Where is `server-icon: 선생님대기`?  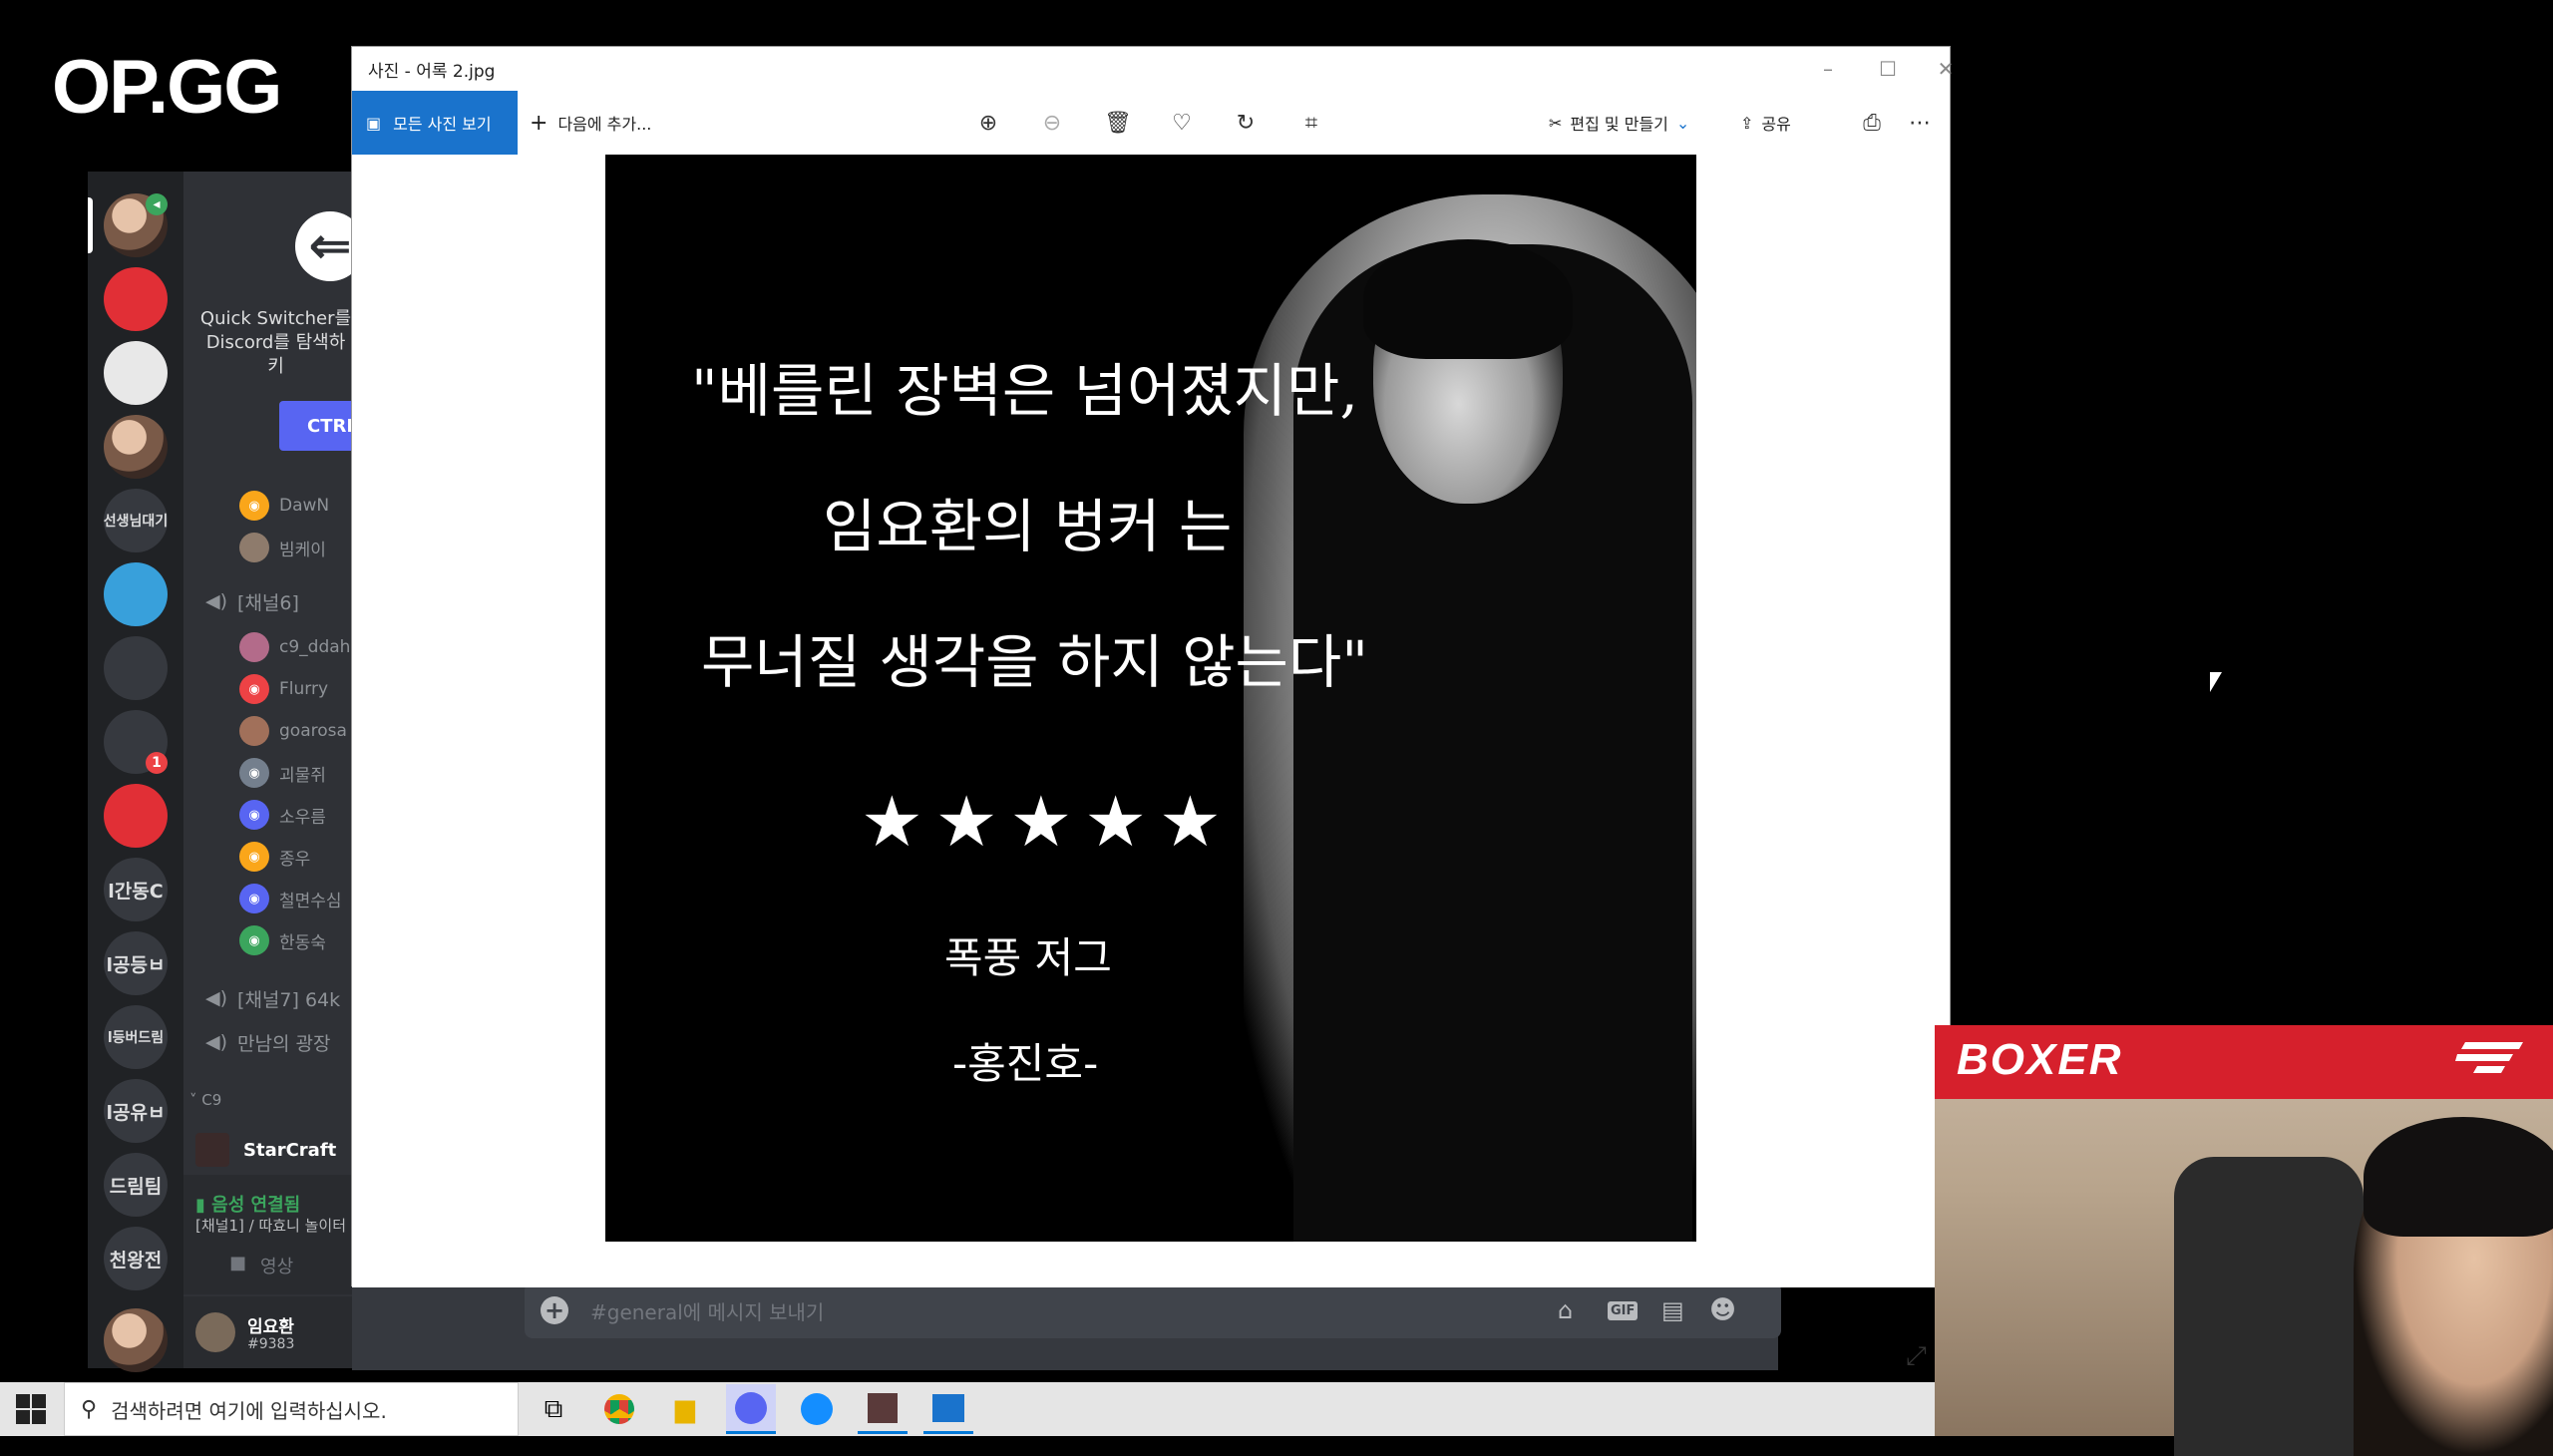 server-icon: 선생님대기 is located at coordinates (136, 520).